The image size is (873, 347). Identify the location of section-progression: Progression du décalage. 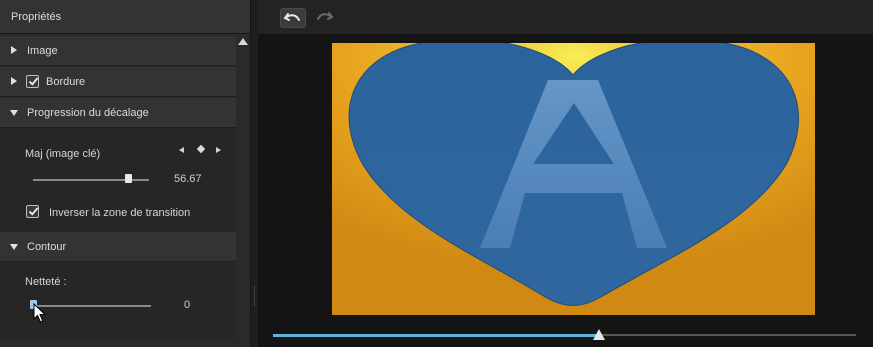
(118, 113).